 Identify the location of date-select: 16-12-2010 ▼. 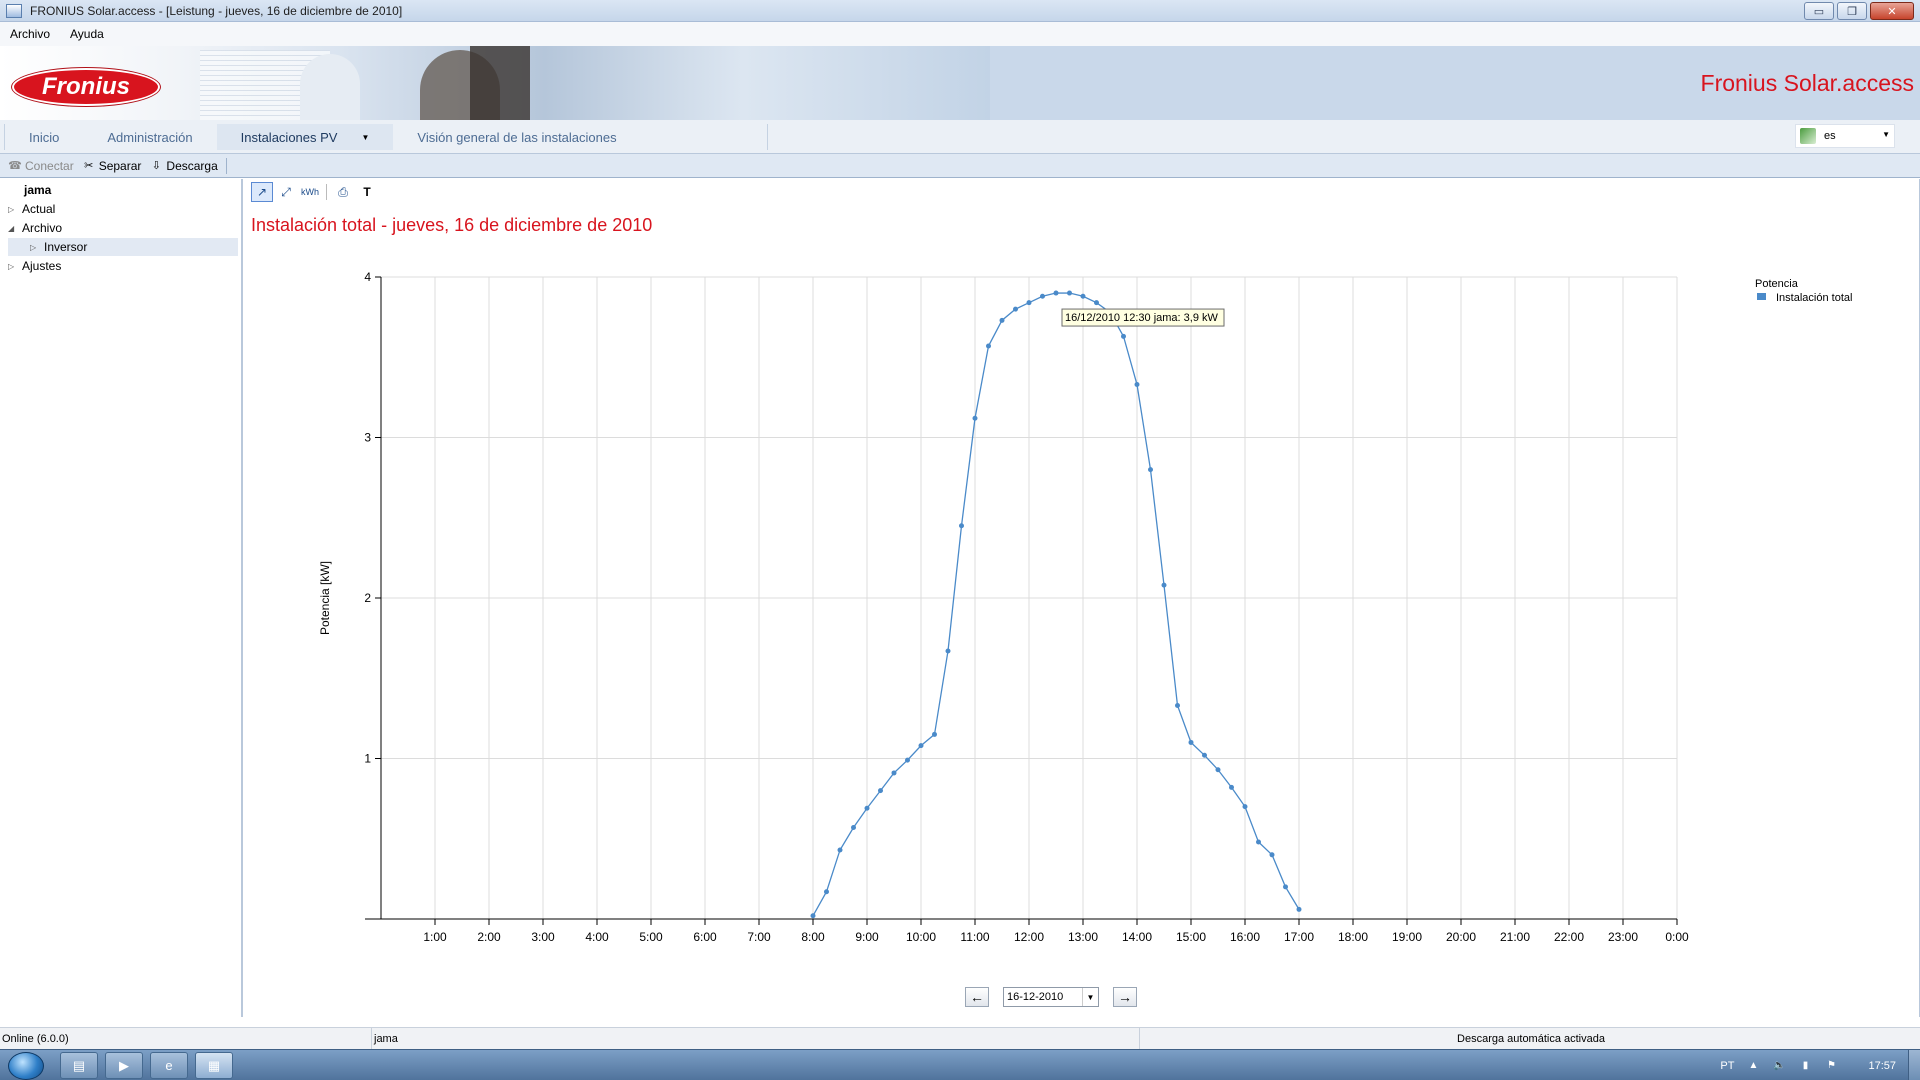
(1051, 997).